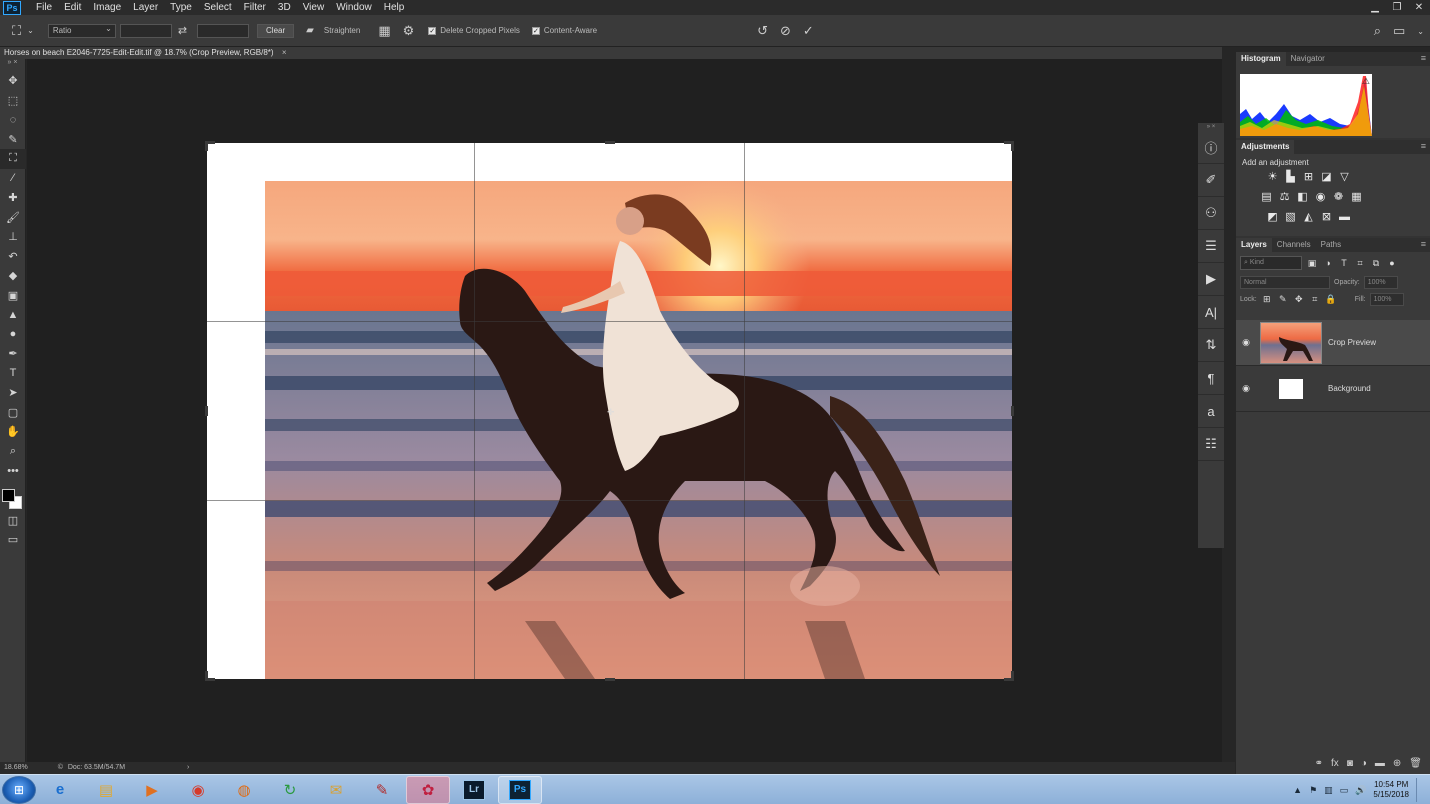 Image resolution: width=1430 pixels, height=804 pixels. I want to click on commit-check-icon: ✓, so click(808, 31).